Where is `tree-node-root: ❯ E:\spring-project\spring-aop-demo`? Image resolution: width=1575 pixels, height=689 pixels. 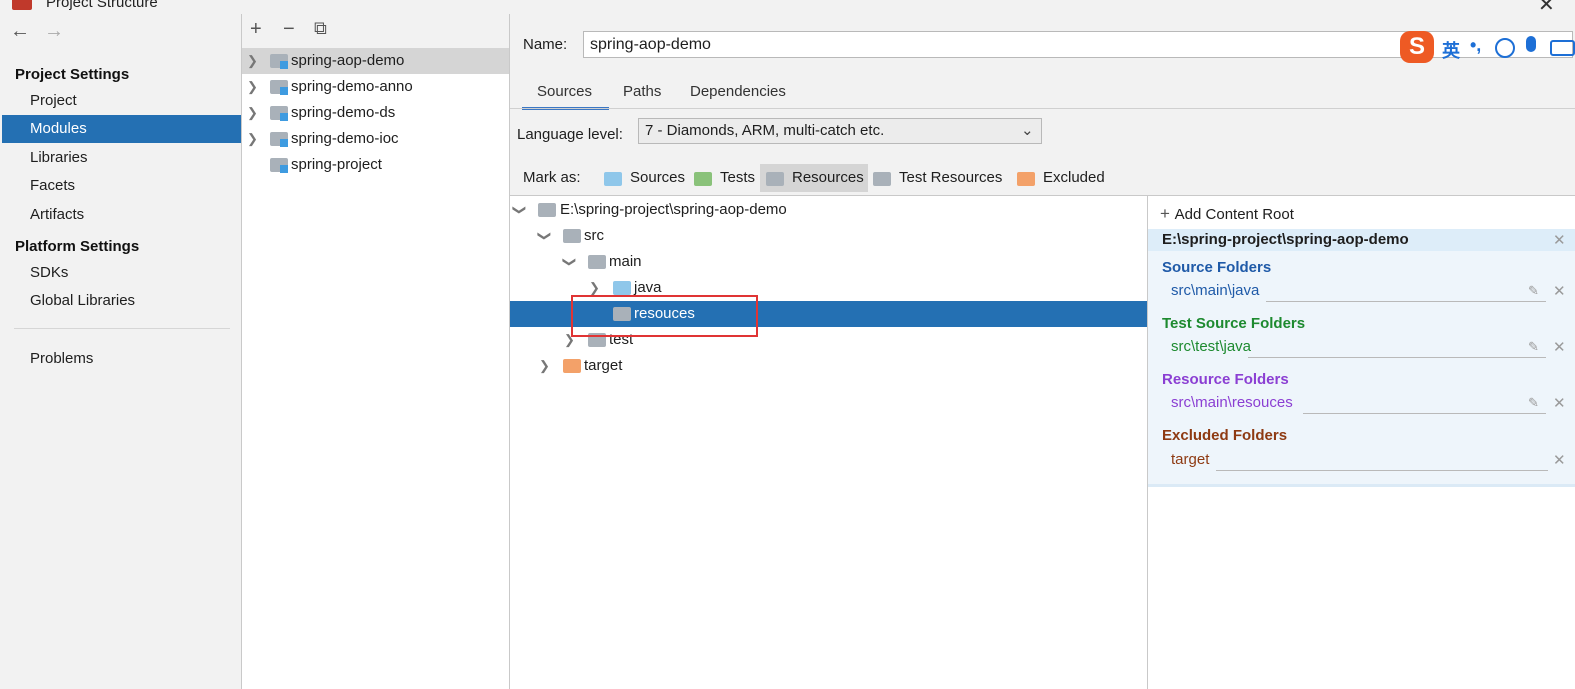 tree-node-root: ❯ E:\spring-project\spring-aop-demo is located at coordinates (828, 210).